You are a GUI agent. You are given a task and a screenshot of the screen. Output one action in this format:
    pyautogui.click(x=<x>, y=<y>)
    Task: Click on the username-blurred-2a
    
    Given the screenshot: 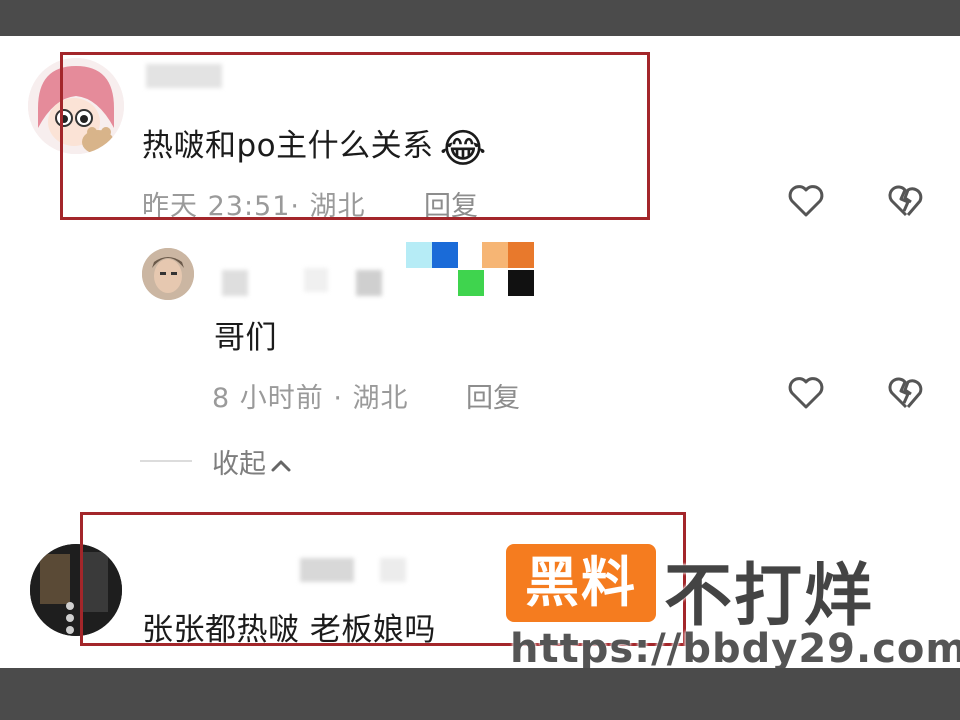 What is the action you would take?
    pyautogui.click(x=235, y=283)
    